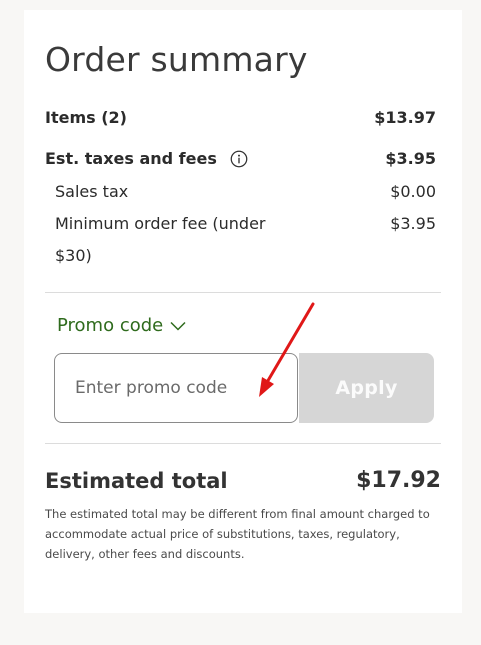 This screenshot has height=645, width=481. What do you see at coordinates (110, 325) in the screenshot?
I see `promo-code-label: Promo code` at bounding box center [110, 325].